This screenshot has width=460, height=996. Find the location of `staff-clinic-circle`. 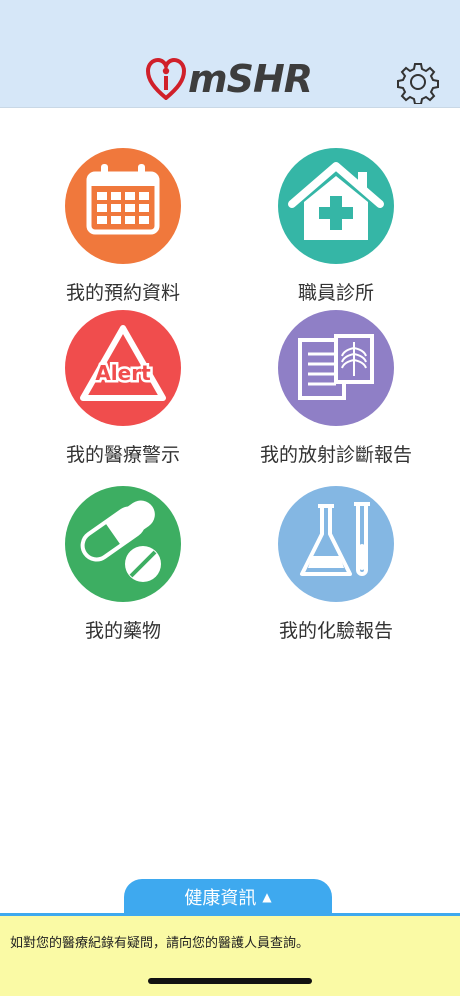

staff-clinic-circle is located at coordinates (336, 206).